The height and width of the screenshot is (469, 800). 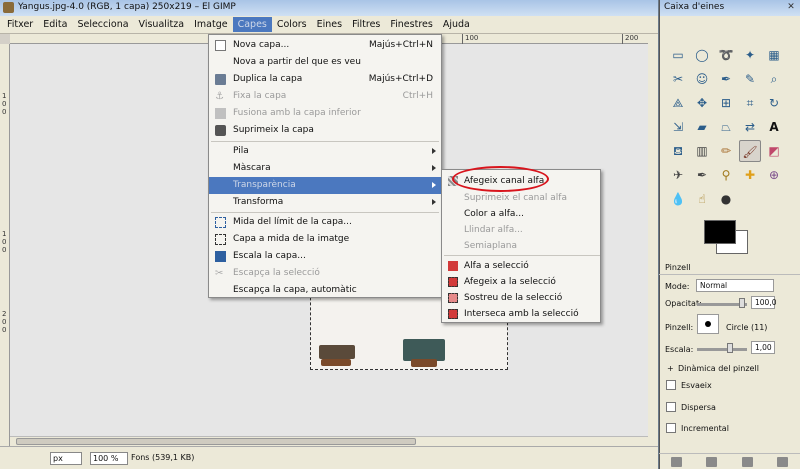 I want to click on menu-item-semi-flatten: Semiaplana, so click(x=521, y=246).